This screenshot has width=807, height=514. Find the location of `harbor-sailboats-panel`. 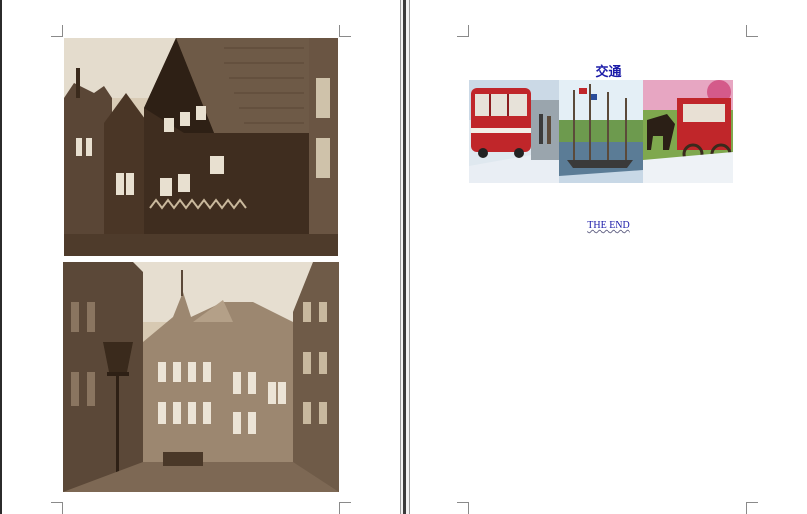

harbor-sailboats-panel is located at coordinates (601, 131).